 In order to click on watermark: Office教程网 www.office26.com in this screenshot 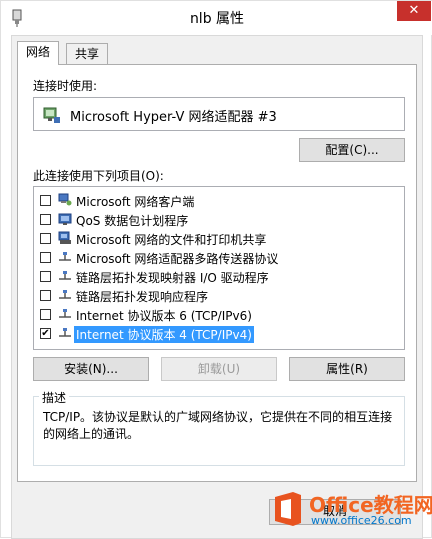, I will do `click(351, 513)`.